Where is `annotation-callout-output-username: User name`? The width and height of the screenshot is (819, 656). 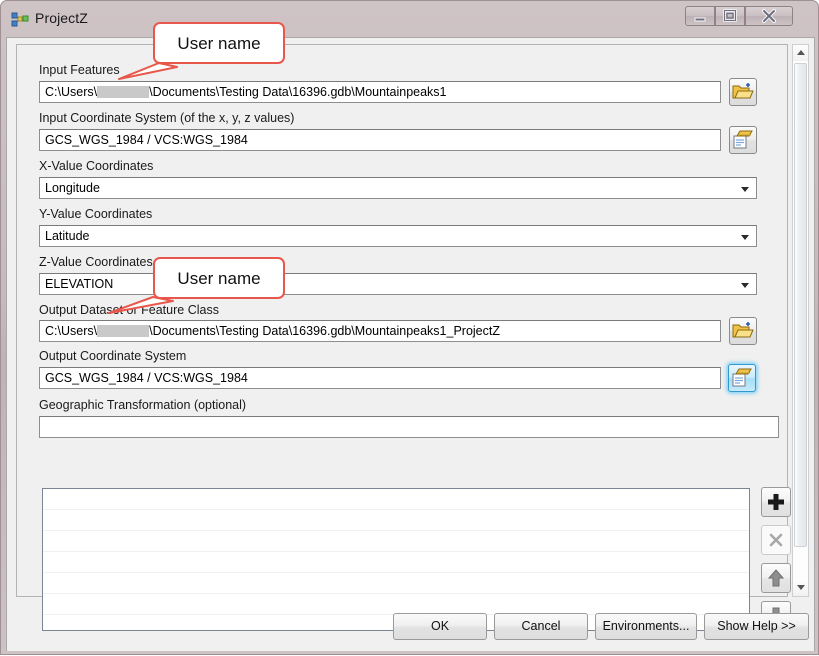 annotation-callout-output-username: User name is located at coordinates (219, 278).